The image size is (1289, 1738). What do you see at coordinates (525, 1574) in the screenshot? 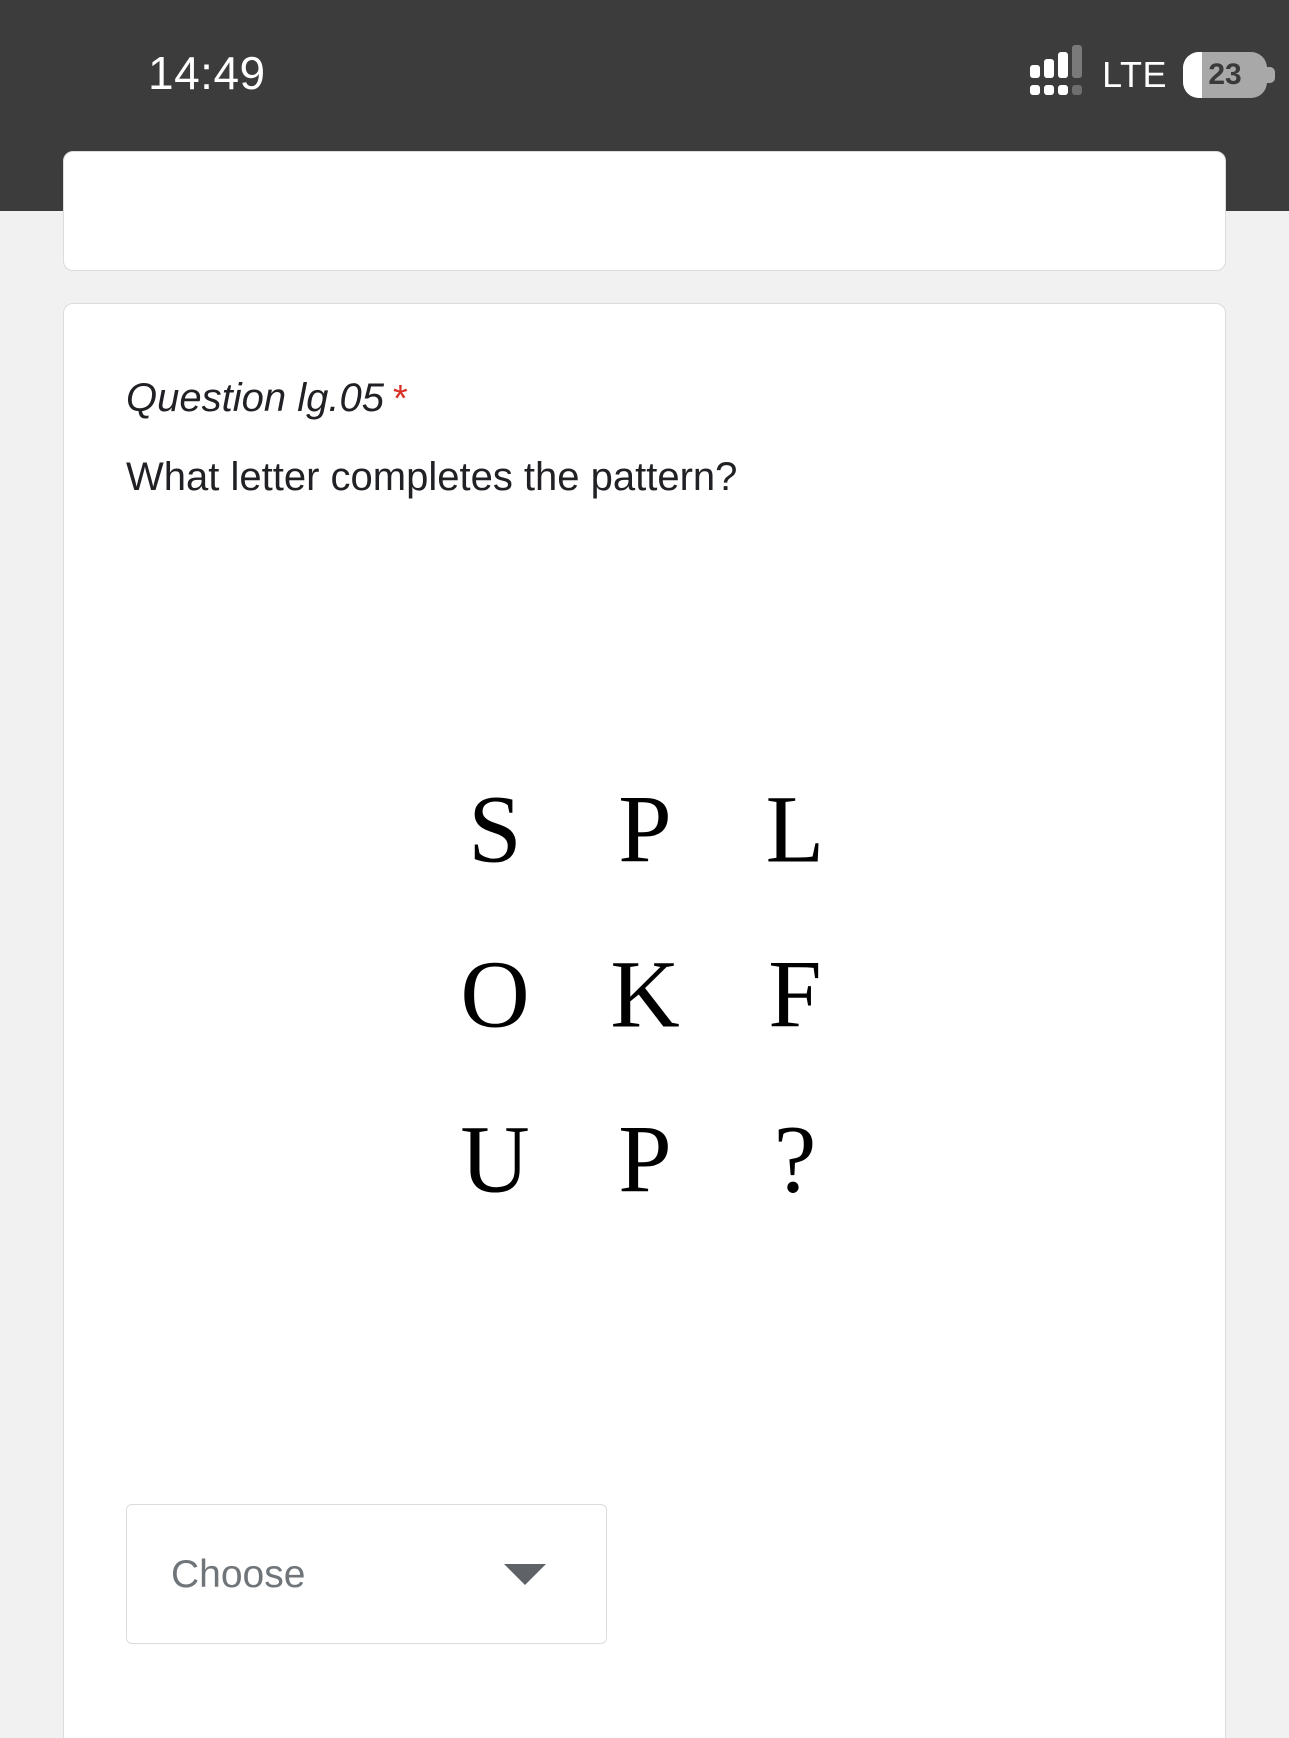
I see `chevron-down-icon` at bounding box center [525, 1574].